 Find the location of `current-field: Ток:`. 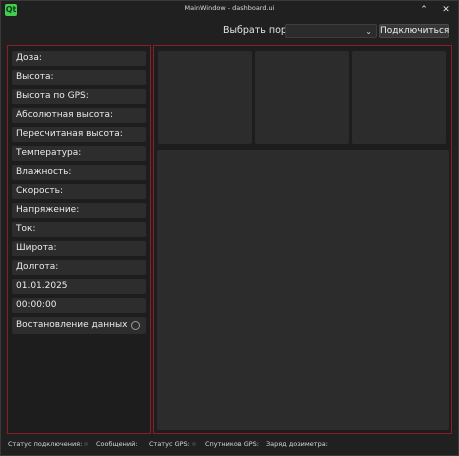

current-field: Ток: is located at coordinates (79, 229).